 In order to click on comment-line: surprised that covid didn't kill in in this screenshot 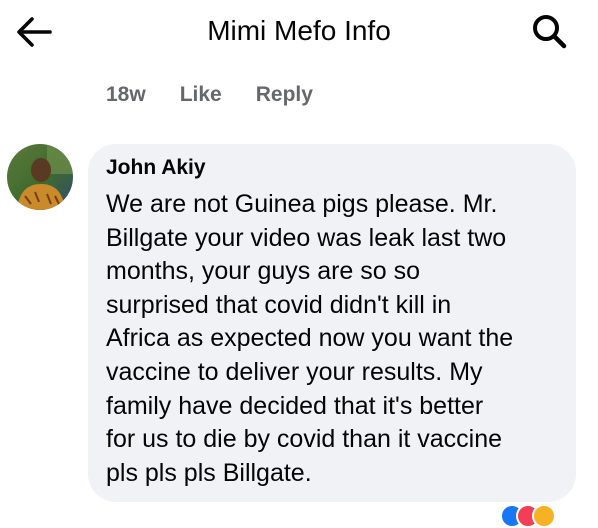, I will do `click(279, 304)`.